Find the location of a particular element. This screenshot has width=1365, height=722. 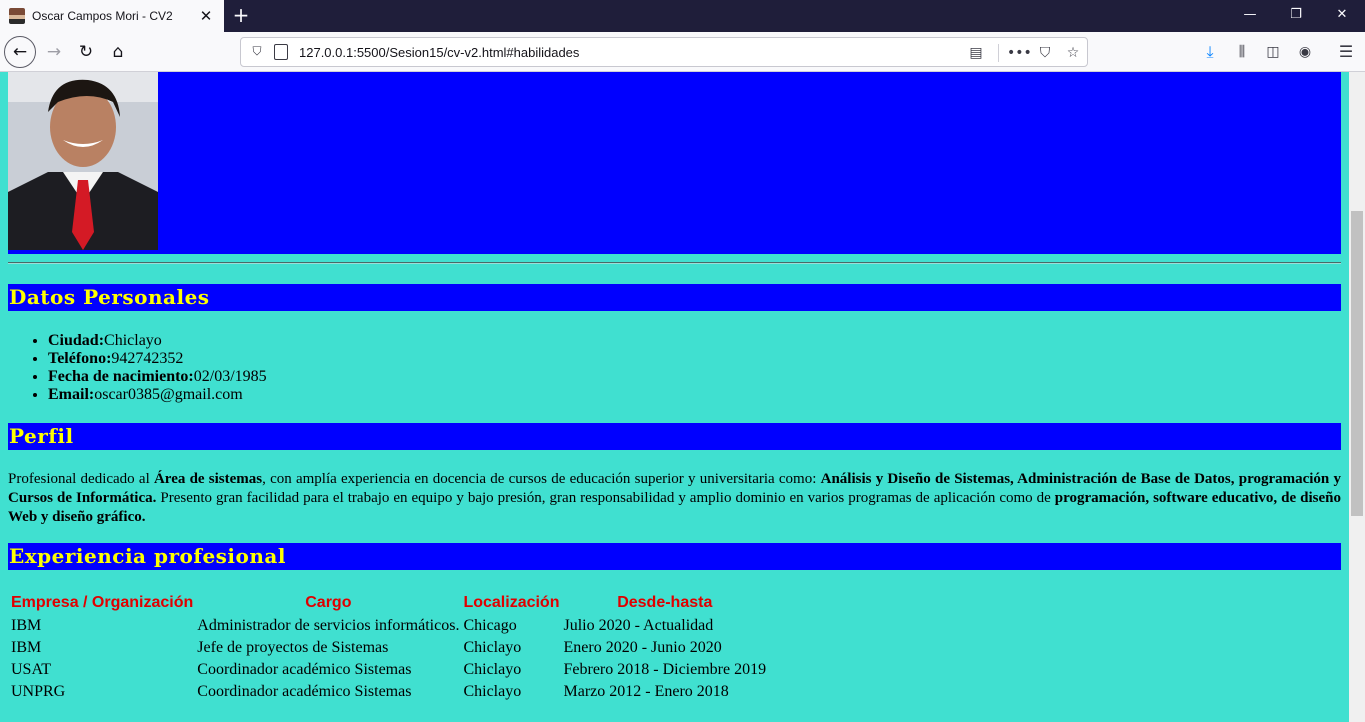

page-actions-icon: ••• is located at coordinates (1019, 53).